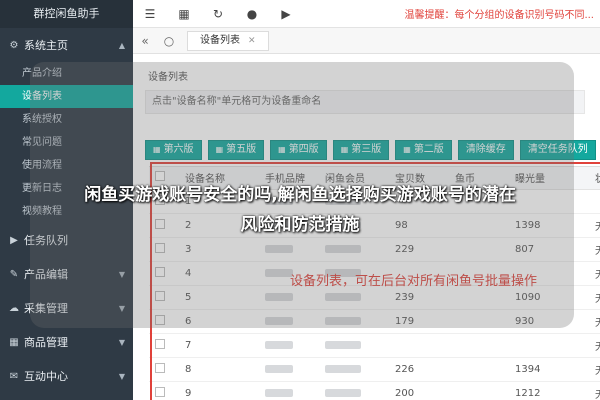 The width and height of the screenshot is (600, 400). I want to click on tab-device-list: 设备列表 ✕, so click(228, 40).